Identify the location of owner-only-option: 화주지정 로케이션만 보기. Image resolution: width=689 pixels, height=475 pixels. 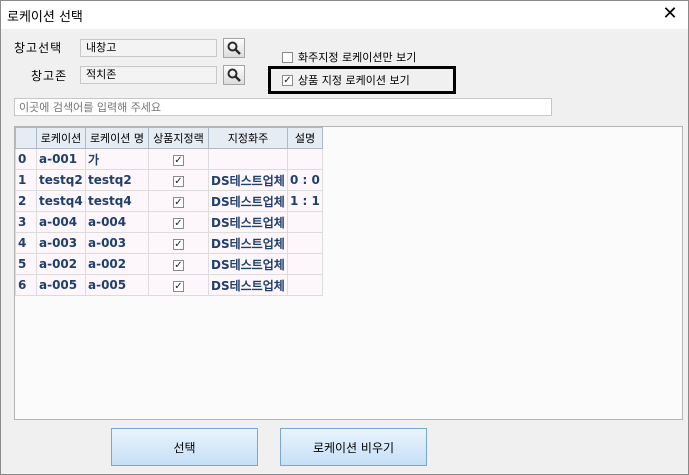
(349, 57).